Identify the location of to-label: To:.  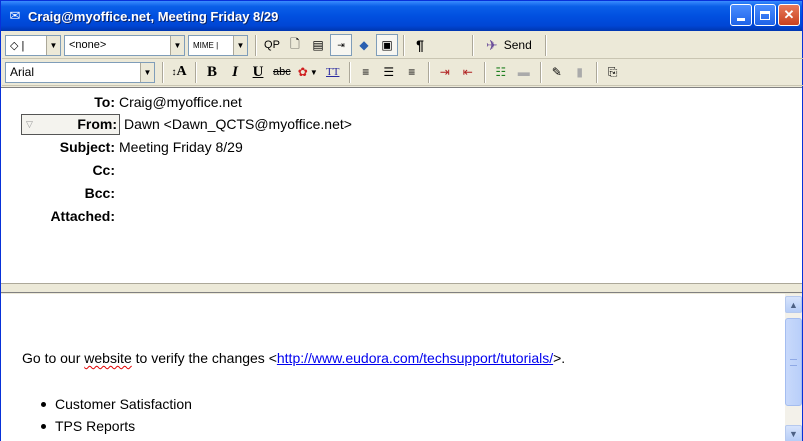
(104, 102).